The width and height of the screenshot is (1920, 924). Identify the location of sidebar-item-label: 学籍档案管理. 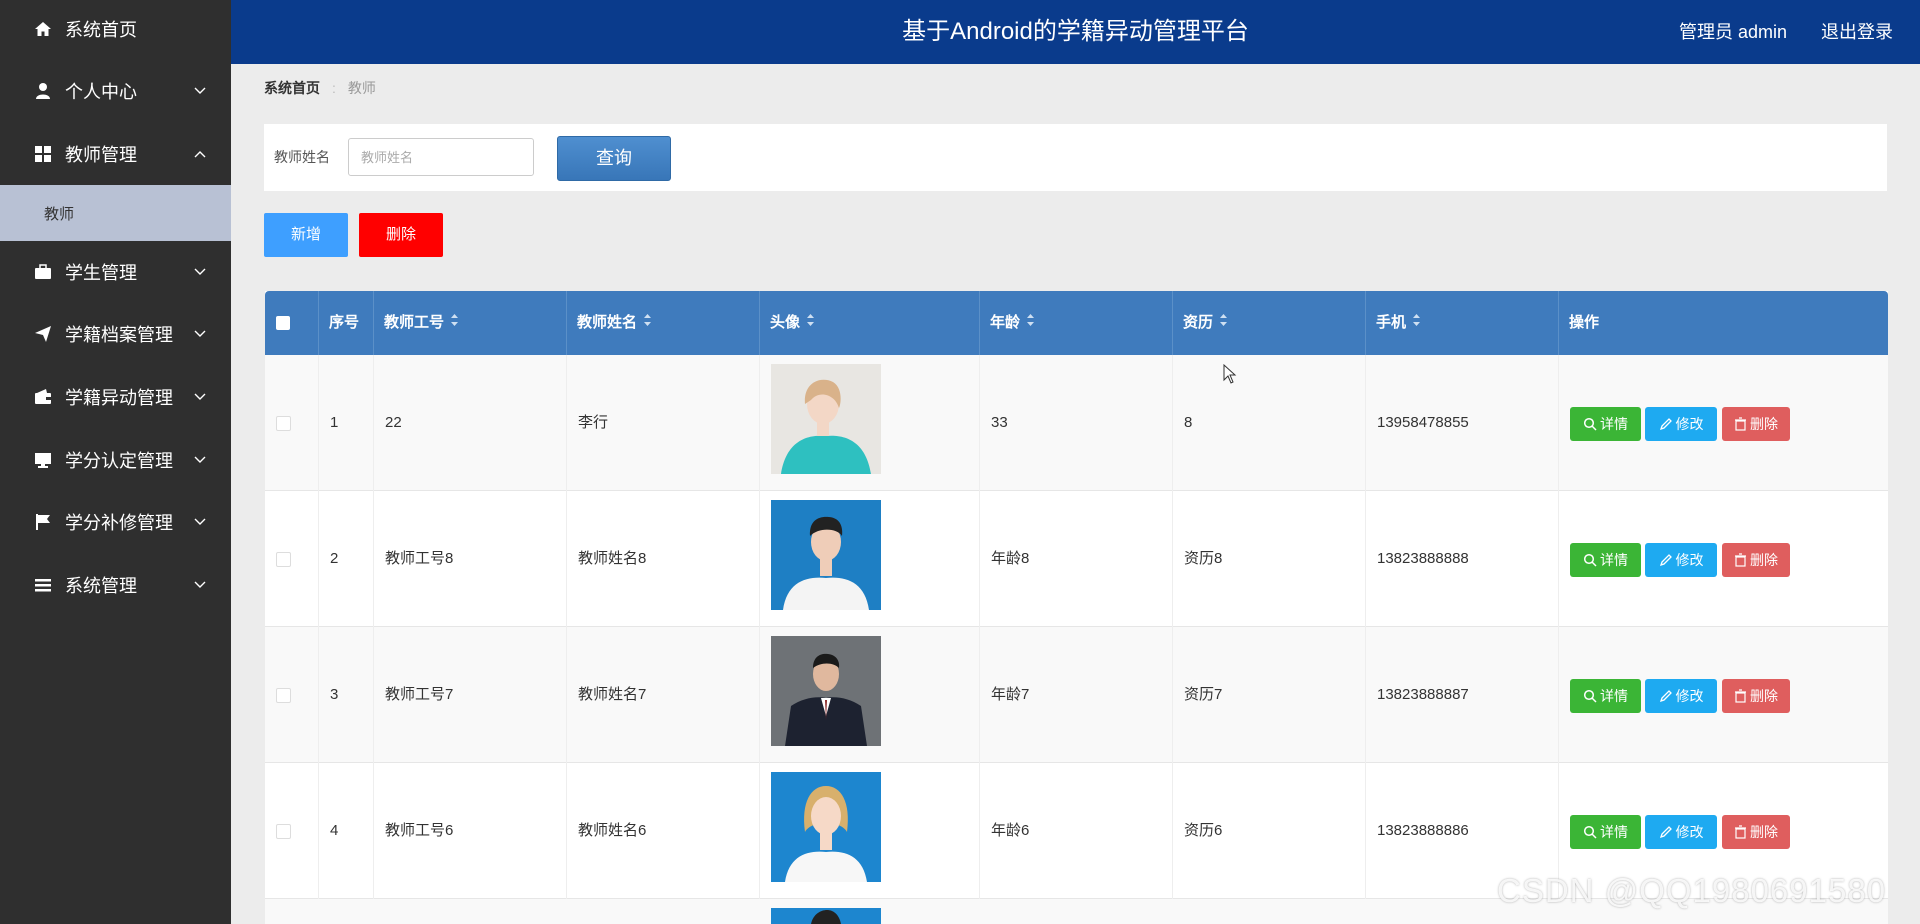
(119, 335).